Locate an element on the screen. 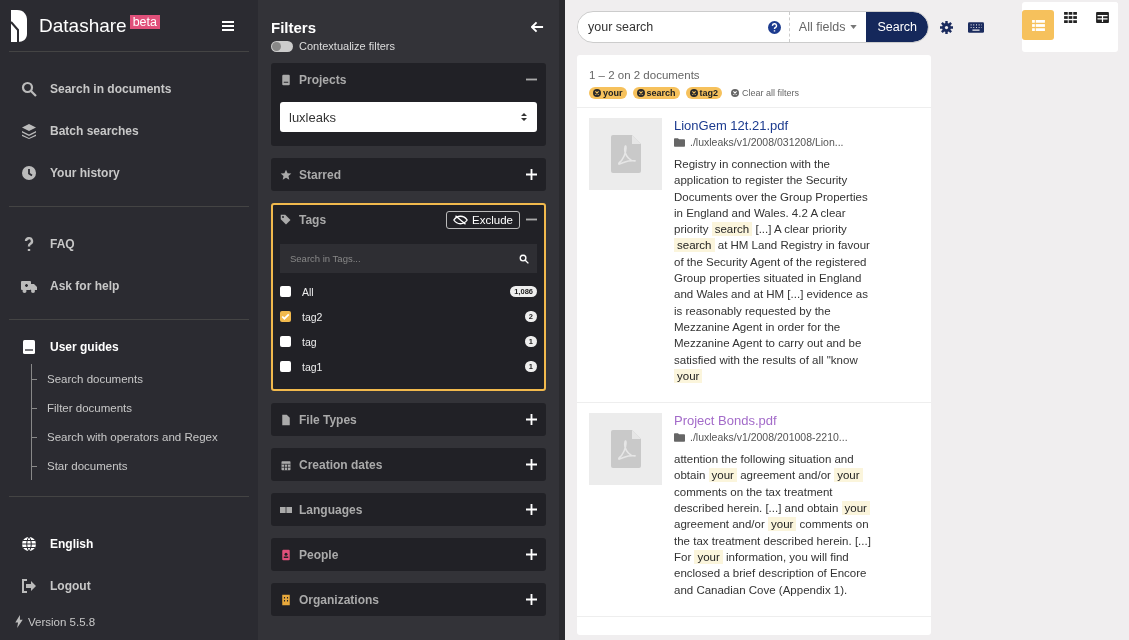 Image resolution: width=1129 pixels, height=640 pixels. panel-title: Projects is located at coordinates (412, 79).